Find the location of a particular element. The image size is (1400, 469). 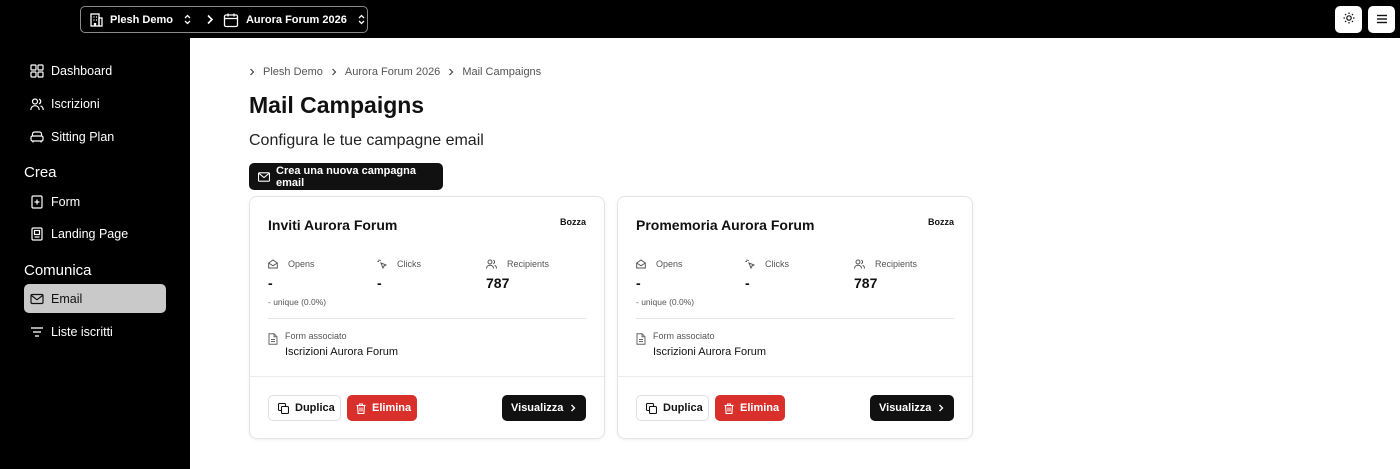

sidebar-item-dashboard: Dashboard is located at coordinates (95, 70).